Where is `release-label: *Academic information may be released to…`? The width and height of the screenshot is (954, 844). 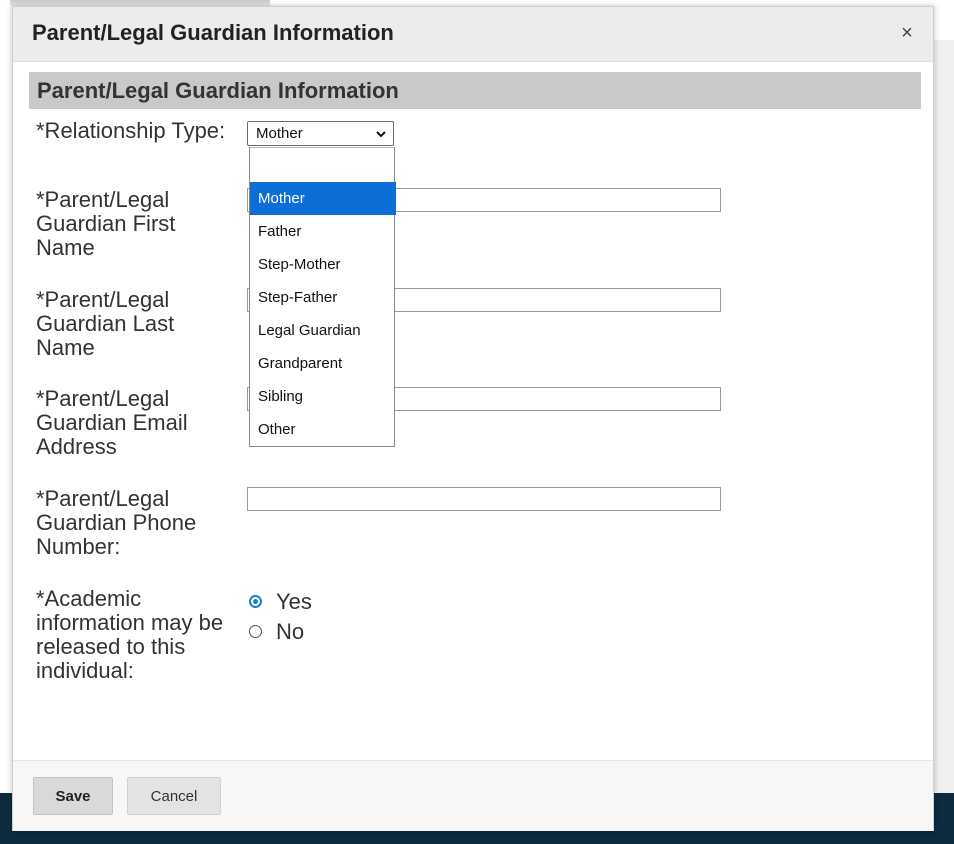
release-label: *Academic information may be released to… is located at coordinates (130, 634).